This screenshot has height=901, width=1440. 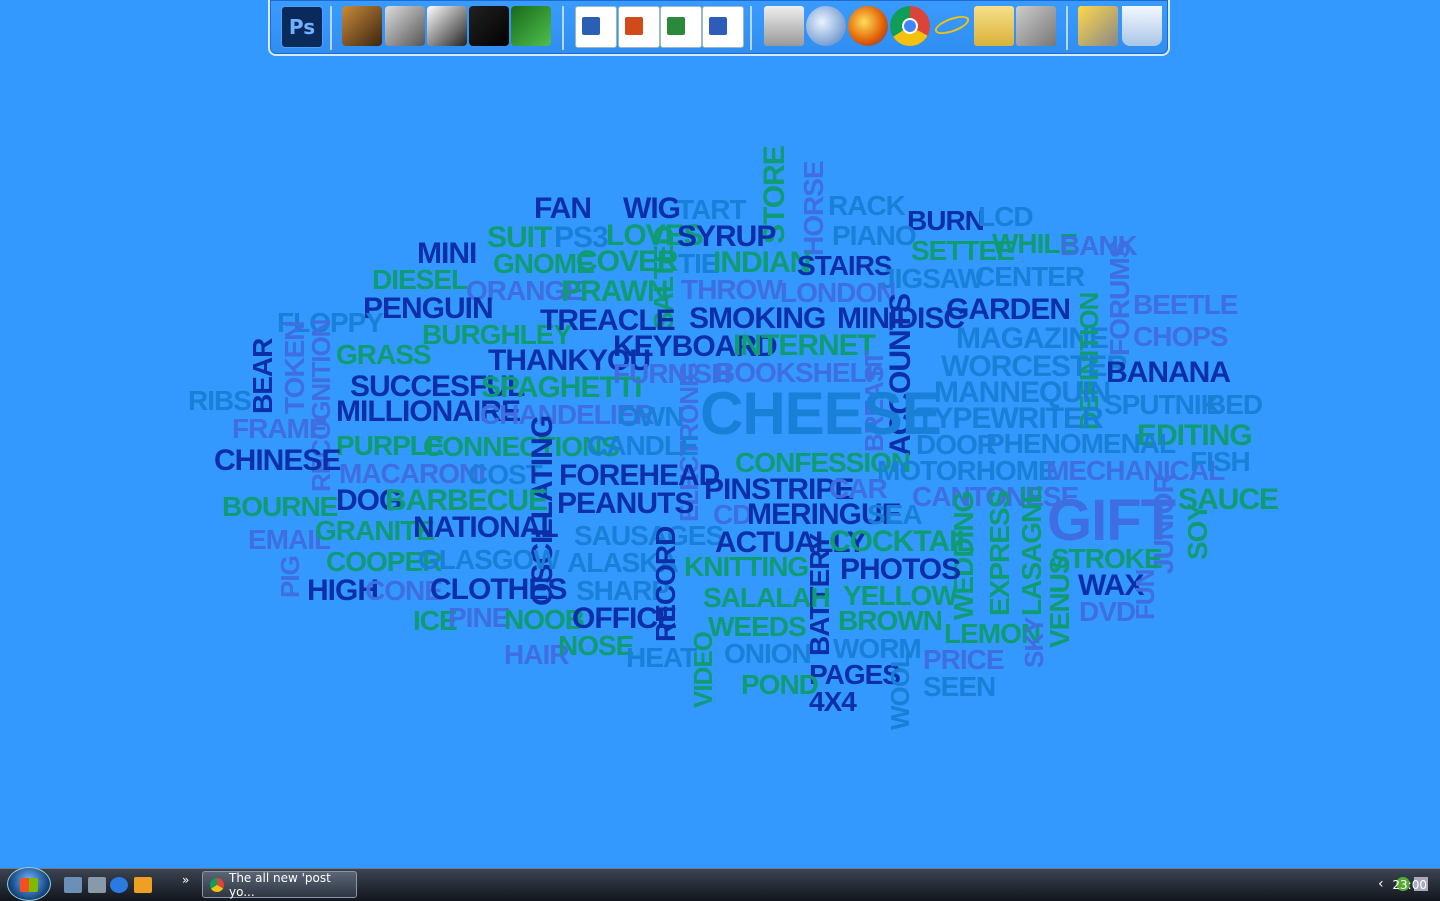 I want to click on word: FORUMS, so click(x=1119, y=298).